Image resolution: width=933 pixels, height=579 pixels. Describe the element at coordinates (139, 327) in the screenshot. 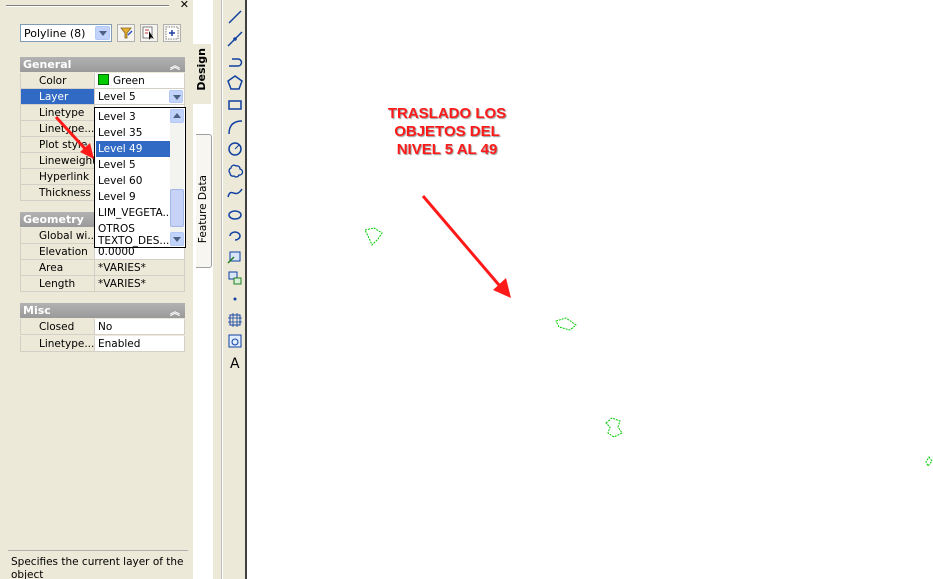

I see `property-value: No` at that location.